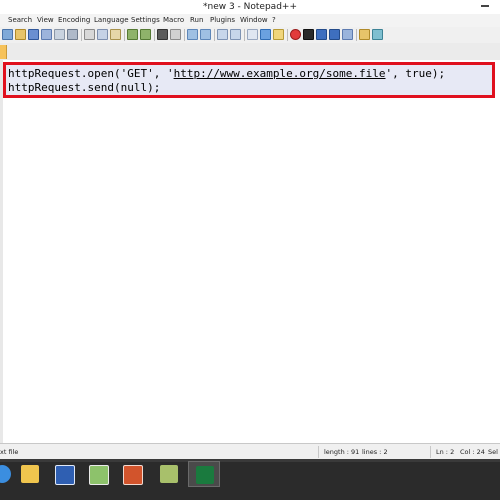 The width and height of the screenshot is (500, 500). I want to click on powerpoint-icon, so click(133, 475).